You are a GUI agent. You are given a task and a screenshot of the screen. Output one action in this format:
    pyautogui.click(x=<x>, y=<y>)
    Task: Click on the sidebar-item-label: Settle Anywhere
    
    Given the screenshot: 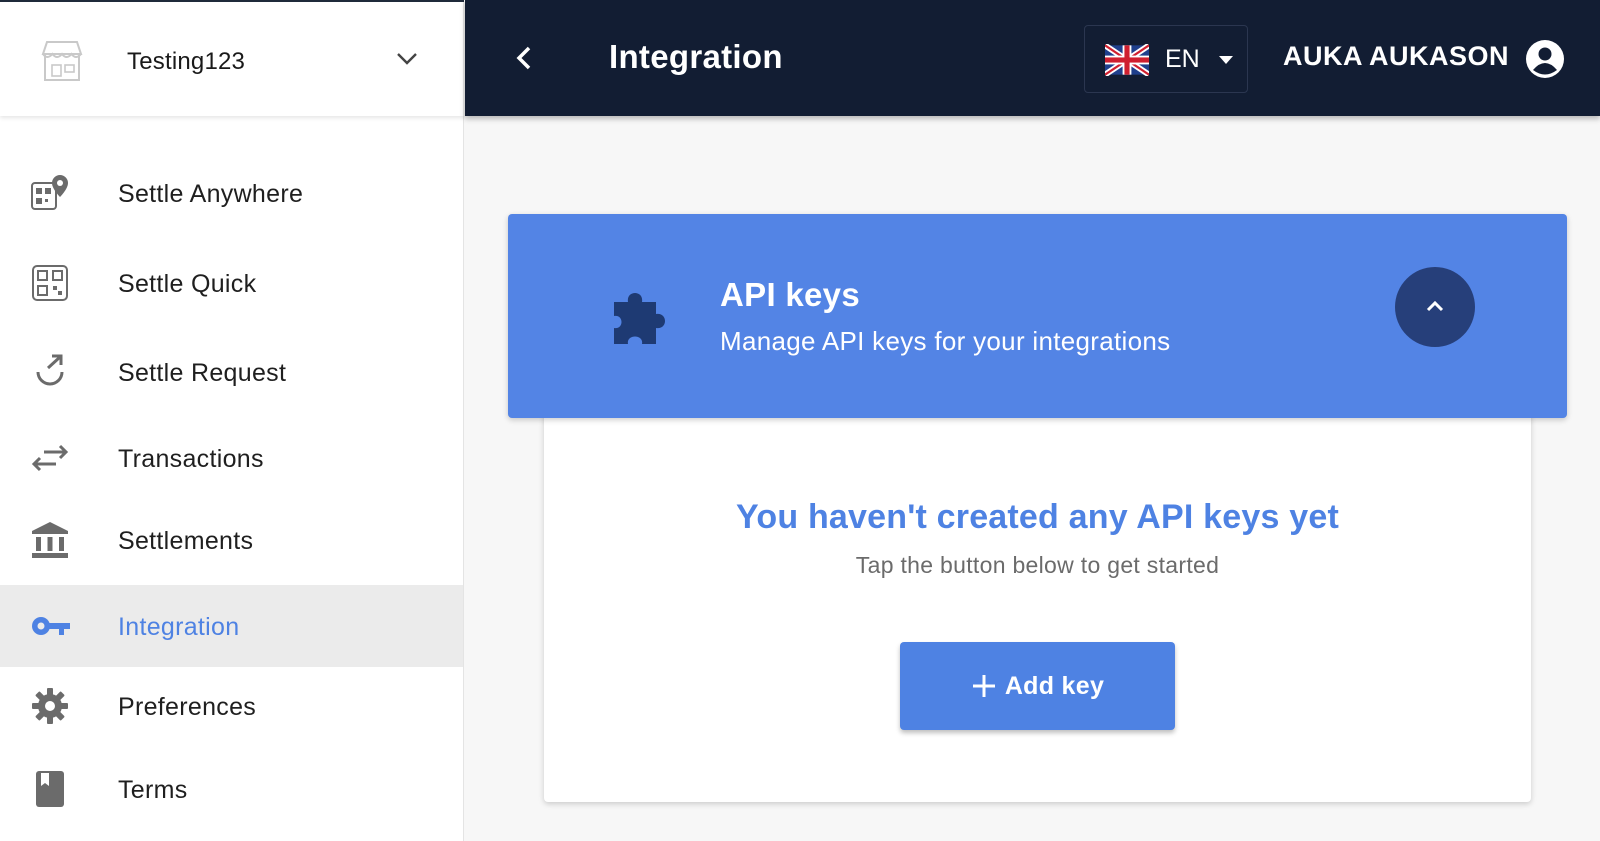 What is the action you would take?
    pyautogui.click(x=211, y=194)
    